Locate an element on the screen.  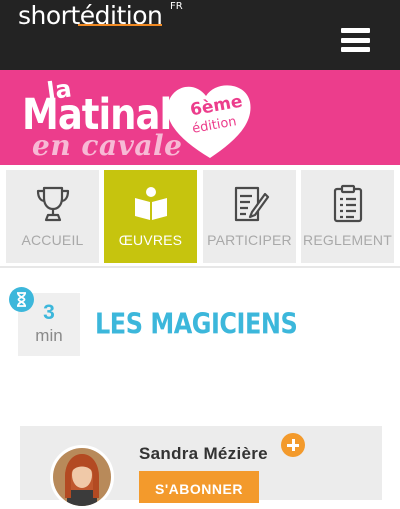
logo-underline is located at coordinates (120, 25).